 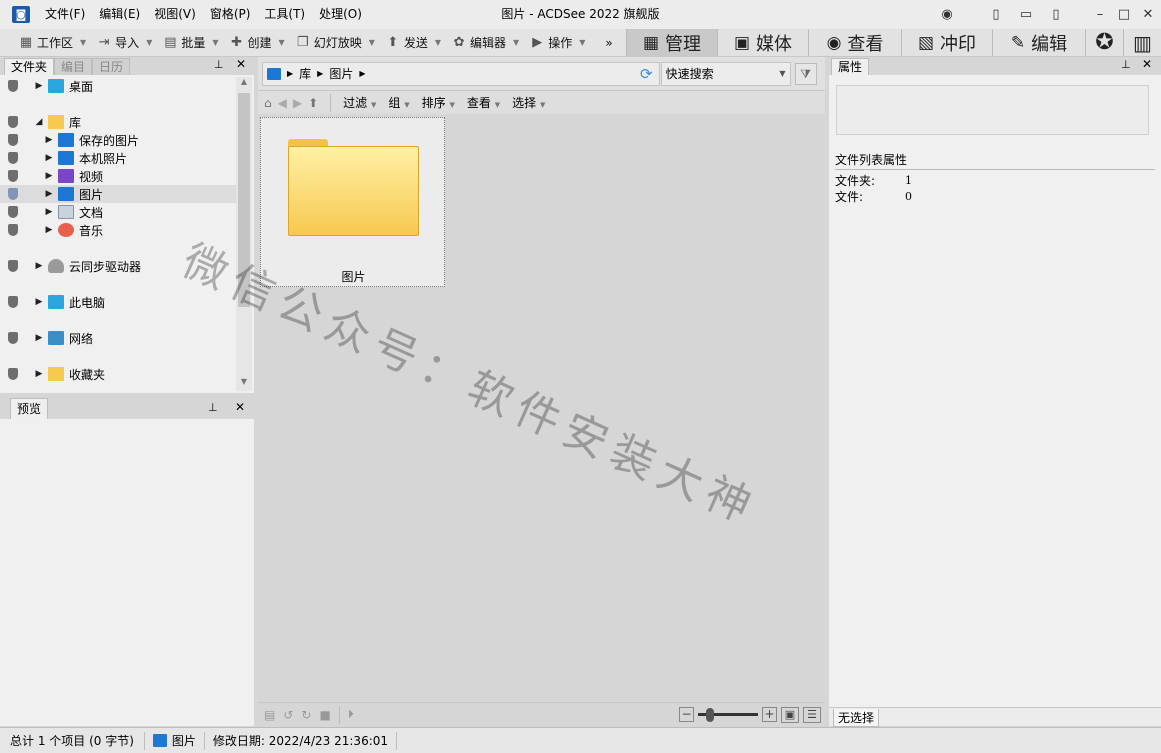 What do you see at coordinates (118, 194) in the screenshot?
I see `tree-item-pictures: ▶ 图片` at bounding box center [118, 194].